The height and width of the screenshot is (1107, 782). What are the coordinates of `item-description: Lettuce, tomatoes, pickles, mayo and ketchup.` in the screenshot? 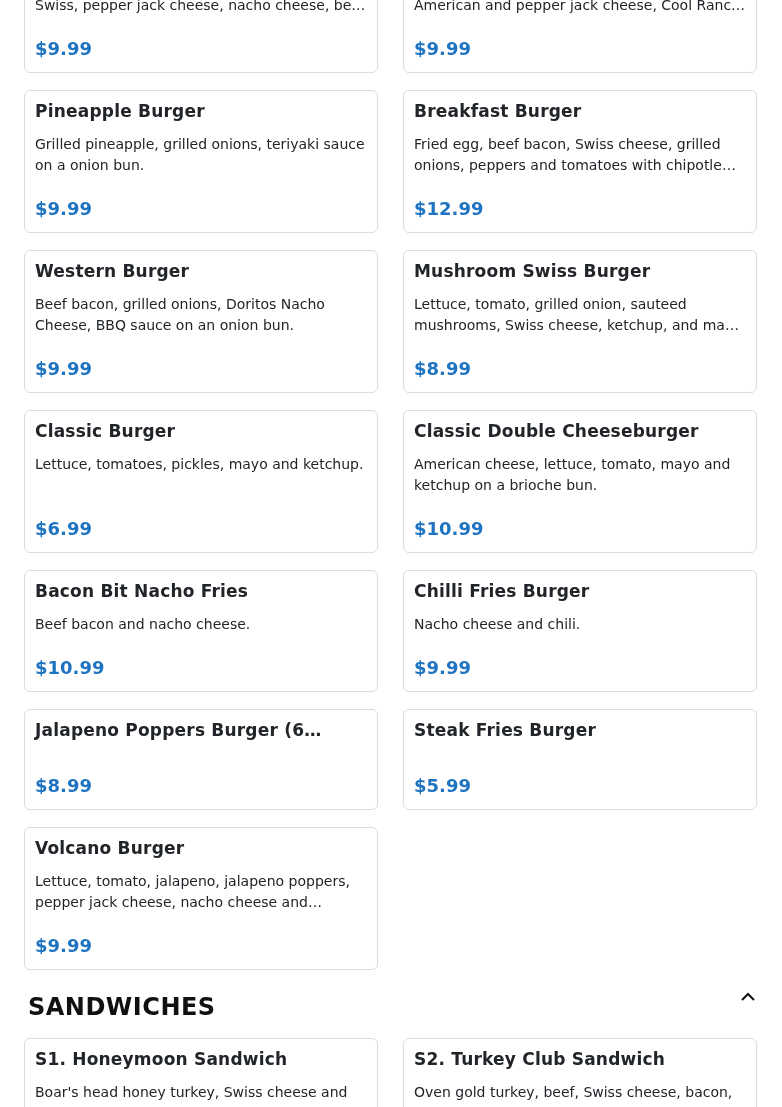 It's located at (200, 464).